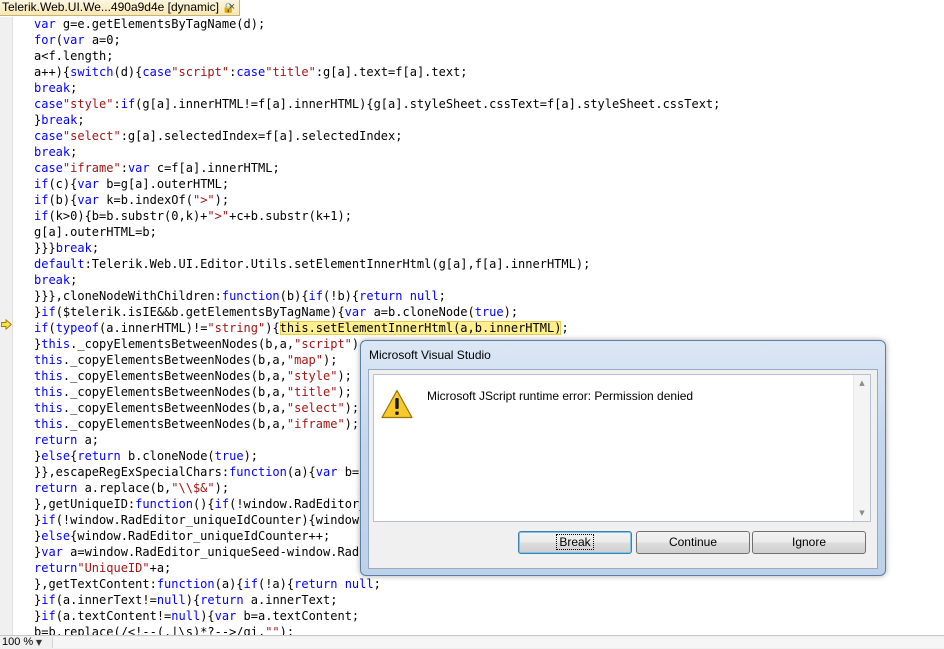 Image resolution: width=944 pixels, height=649 pixels. I want to click on code-token: :, so click(117, 104).